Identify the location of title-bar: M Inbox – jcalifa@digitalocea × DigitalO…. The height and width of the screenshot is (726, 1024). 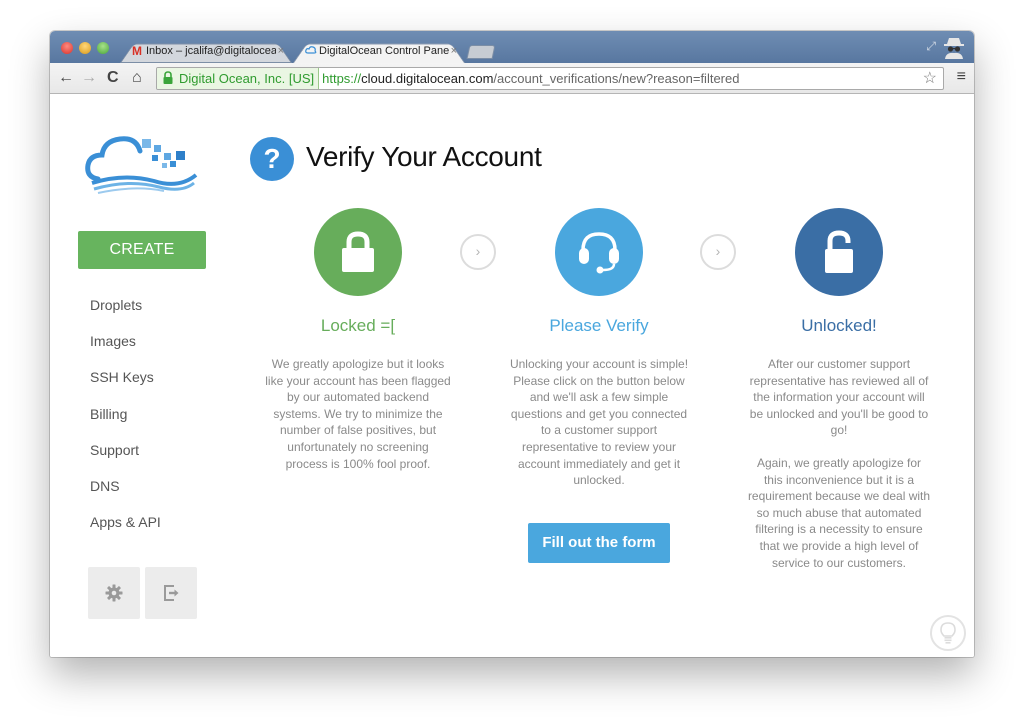
(512, 47).